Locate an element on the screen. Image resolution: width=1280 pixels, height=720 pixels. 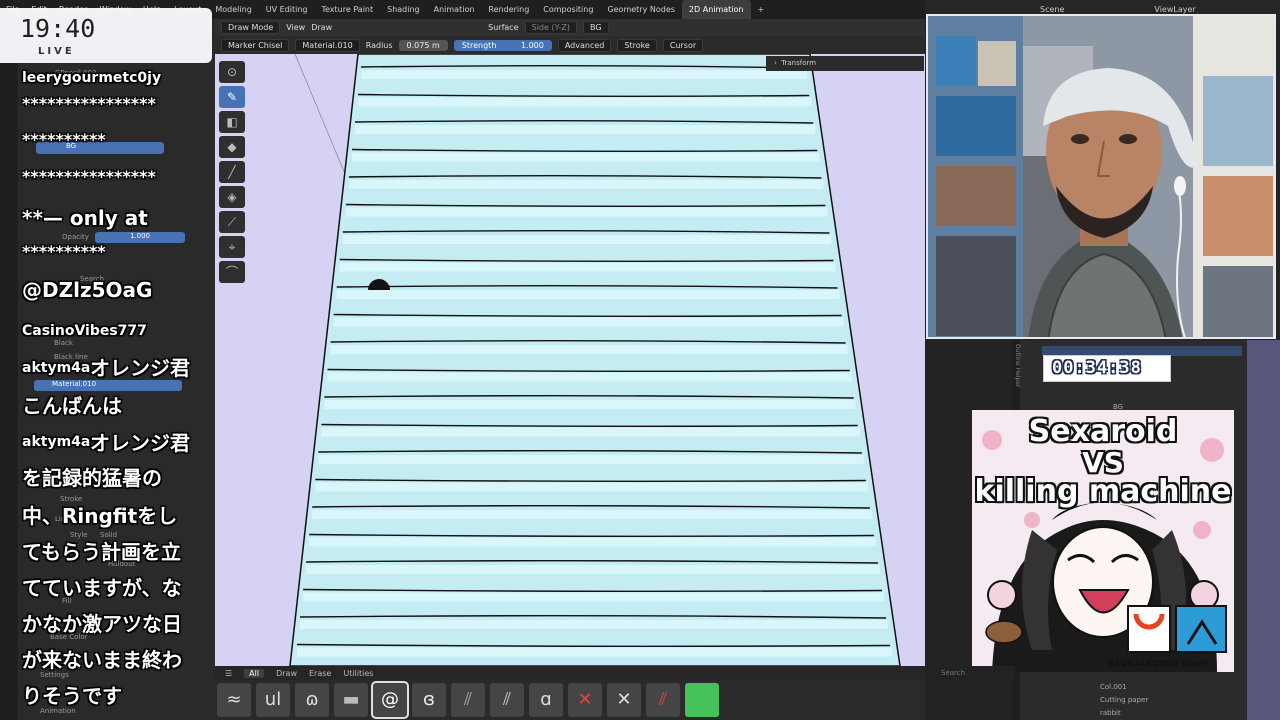
stream-timer: 00:34:38 is located at coordinates (1107, 368).